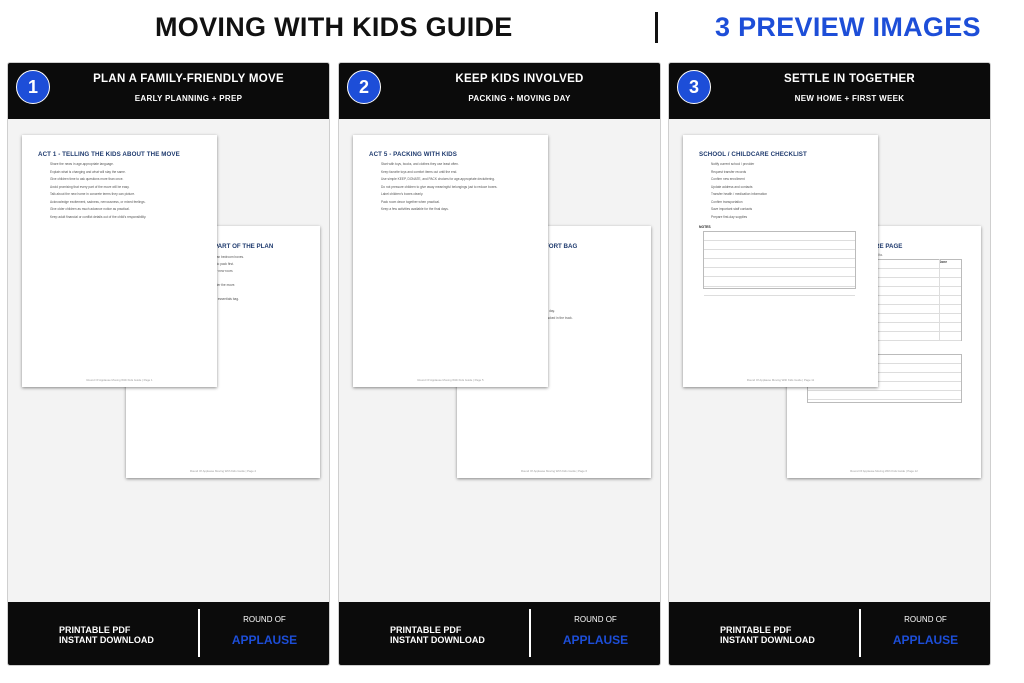 The width and height of the screenshot is (1024, 683). What do you see at coordinates (519, 98) in the screenshot?
I see `panel-subtitle: PACKING + MOVING DAY` at bounding box center [519, 98].